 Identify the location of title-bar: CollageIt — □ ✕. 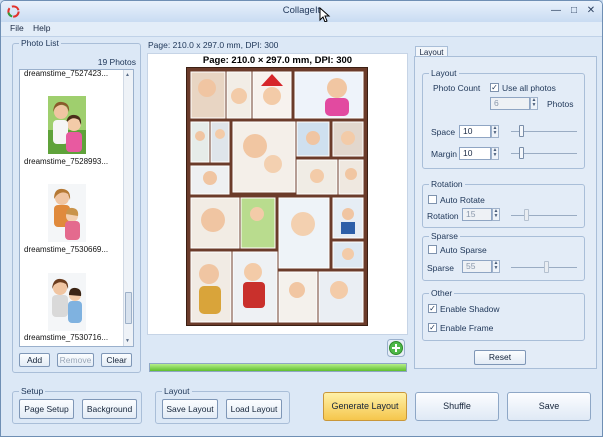
(301, 12).